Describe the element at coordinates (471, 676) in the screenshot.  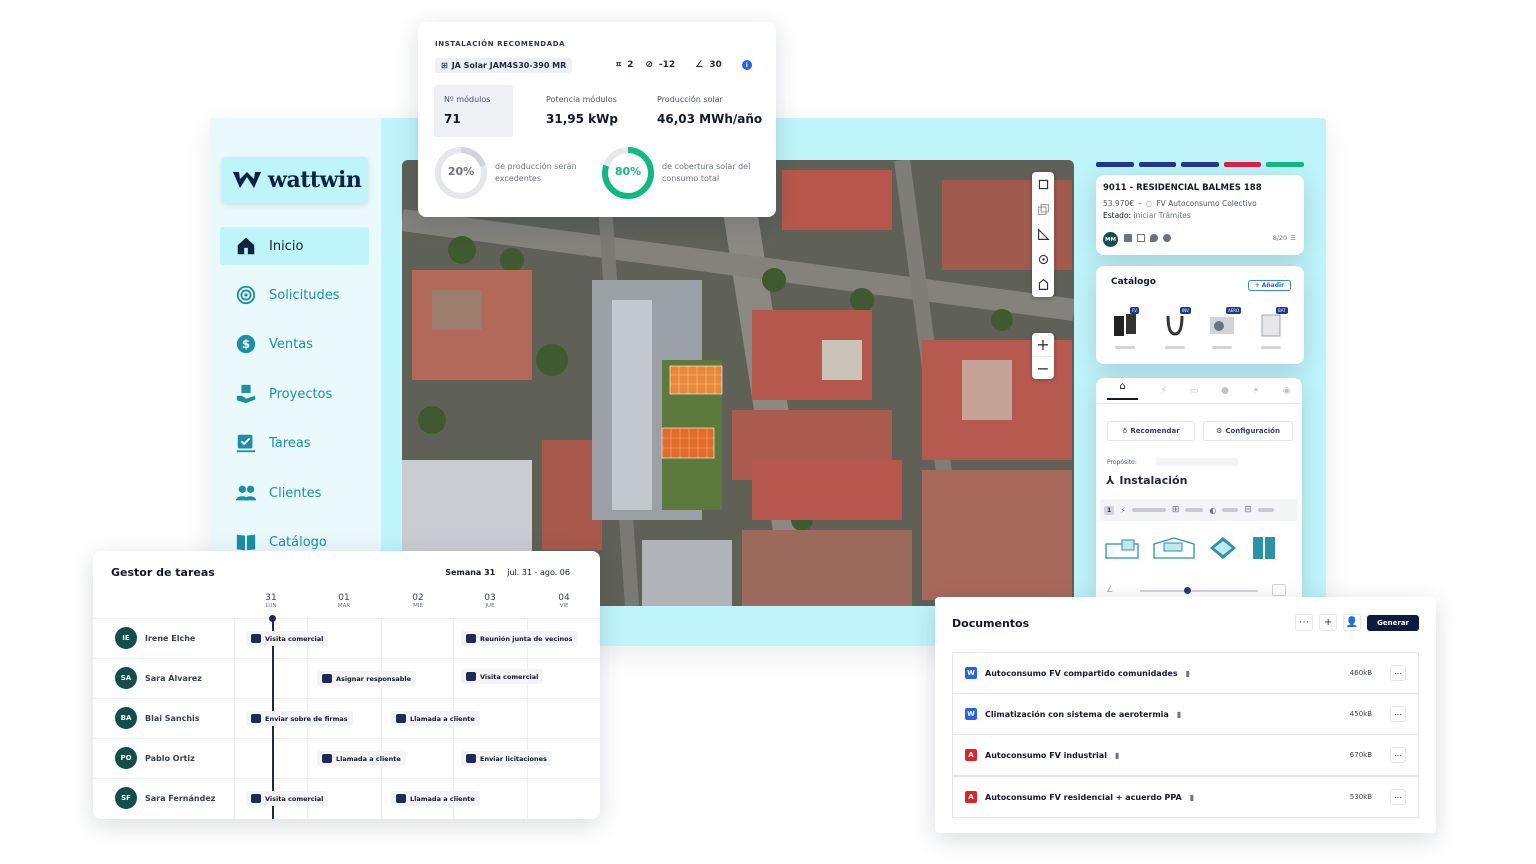
I see `visit-icon` at that location.